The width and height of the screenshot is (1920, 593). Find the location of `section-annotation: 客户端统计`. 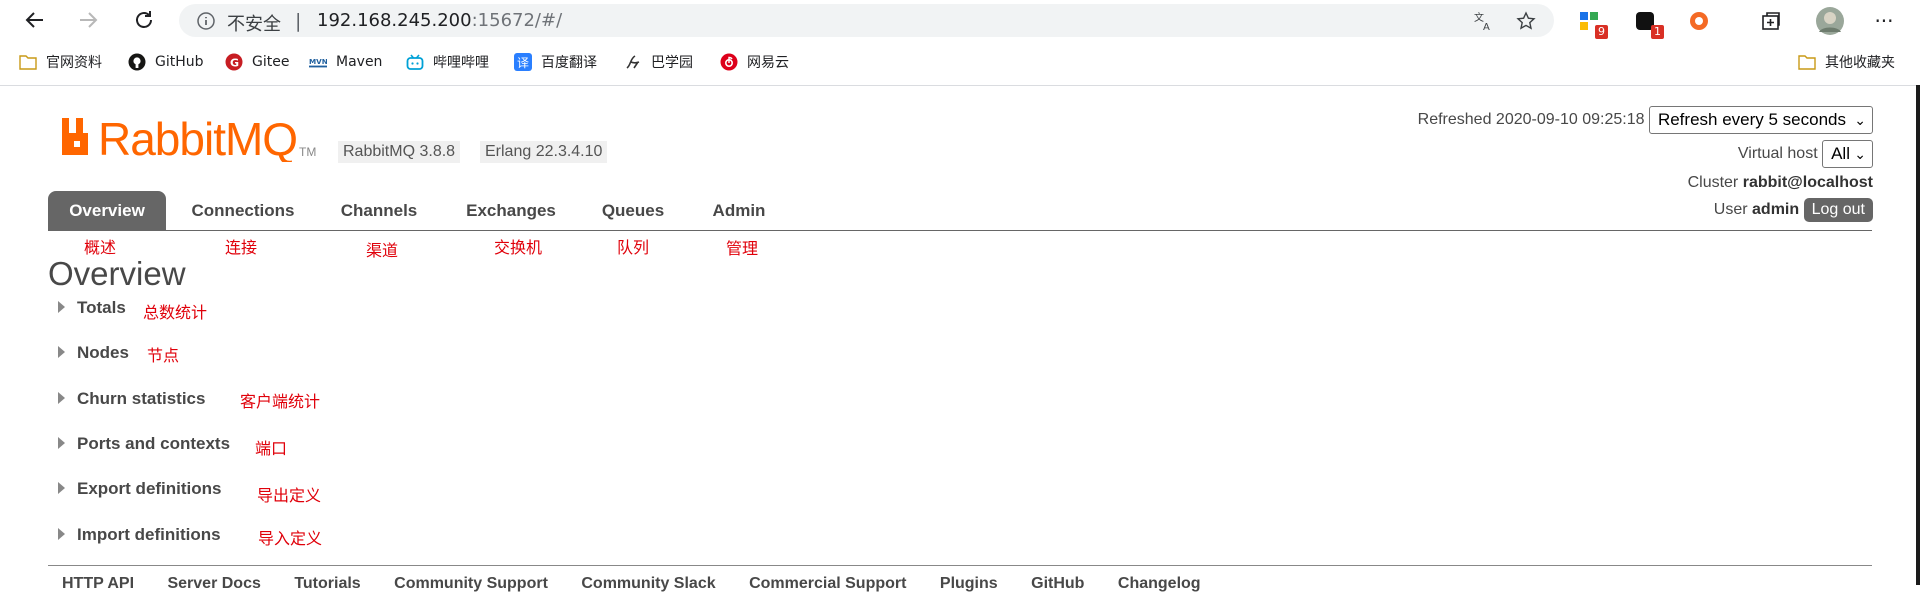

section-annotation: 客户端统计 is located at coordinates (280, 401).